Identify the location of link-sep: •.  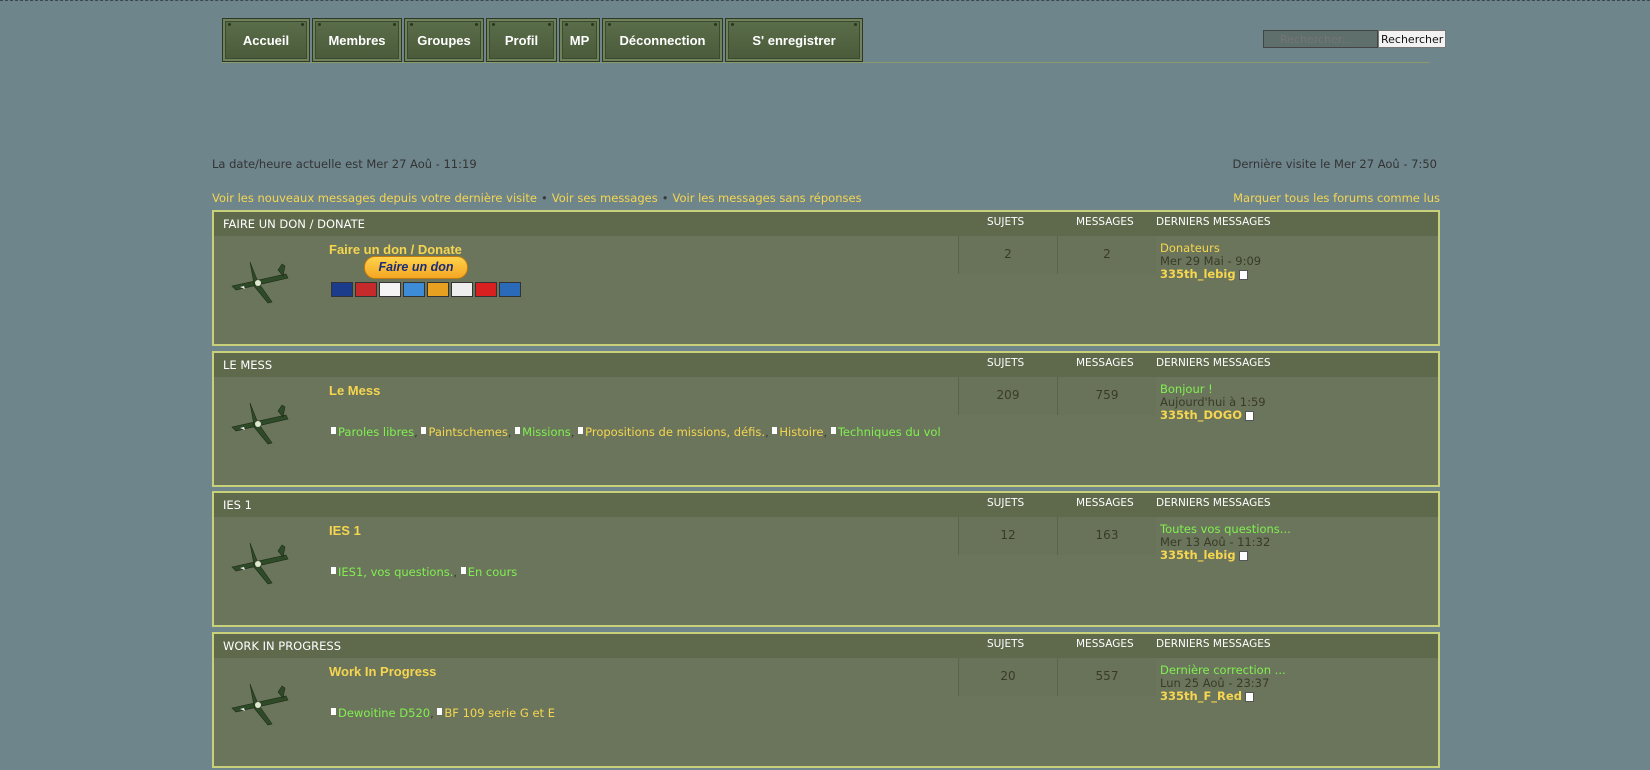
(544, 198).